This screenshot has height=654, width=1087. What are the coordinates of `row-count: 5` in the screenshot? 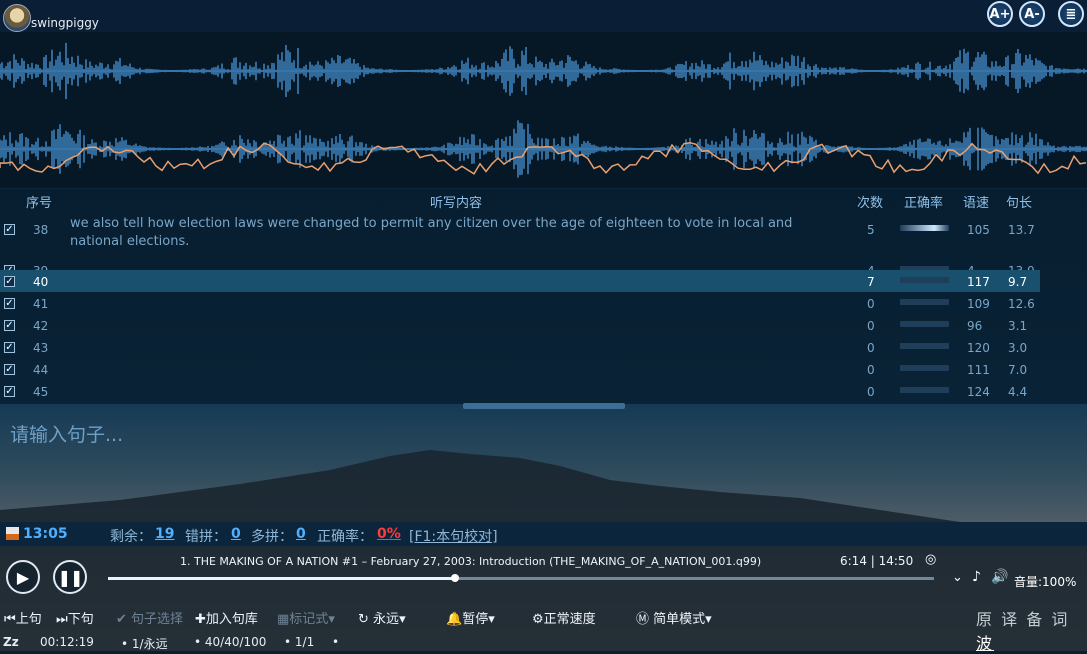 It's located at (871, 230).